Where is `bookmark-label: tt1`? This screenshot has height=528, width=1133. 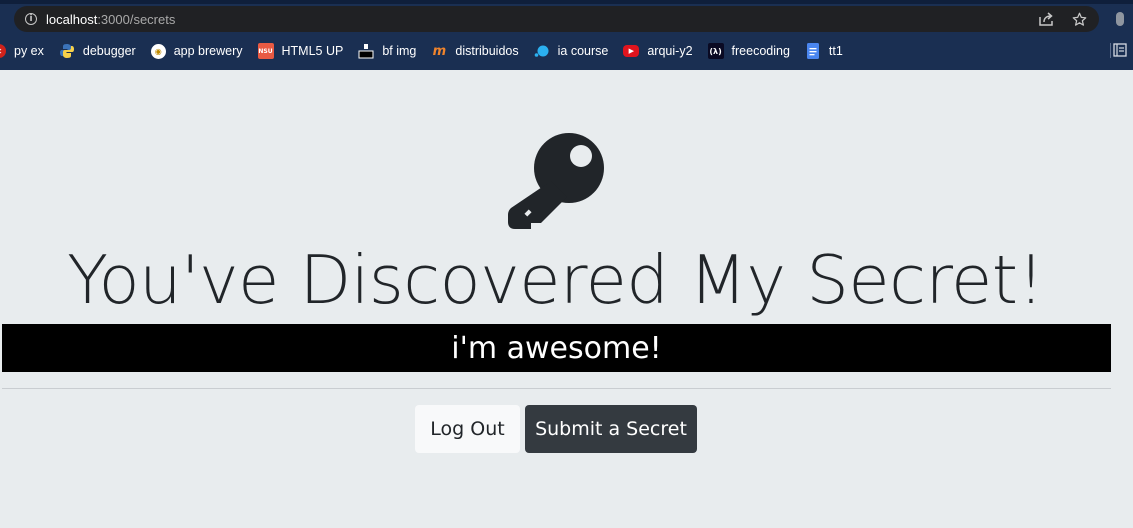
bookmark-label: tt1 is located at coordinates (835, 51).